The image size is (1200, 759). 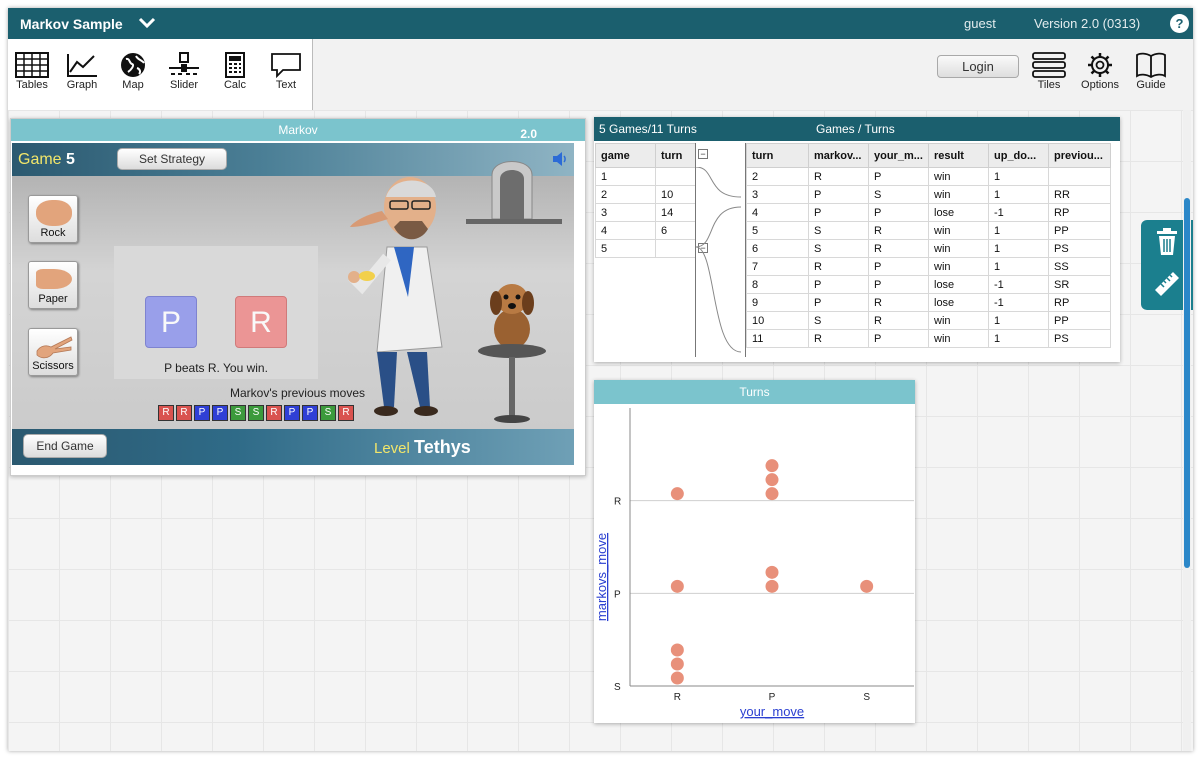 I want to click on x-axis-label: your_move, so click(x=772, y=711).